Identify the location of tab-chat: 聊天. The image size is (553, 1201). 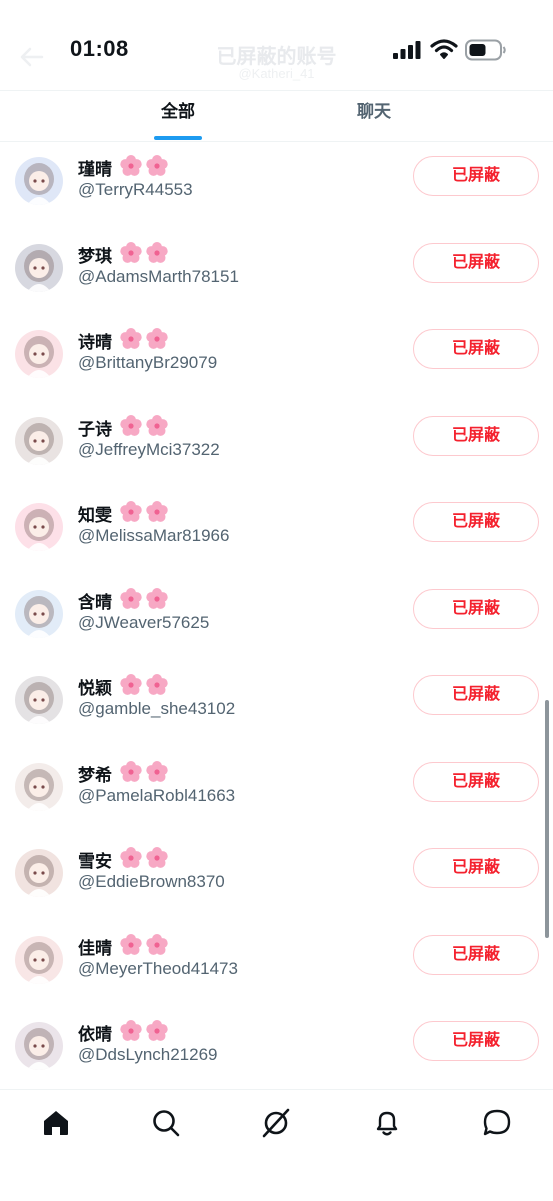
(374, 116).